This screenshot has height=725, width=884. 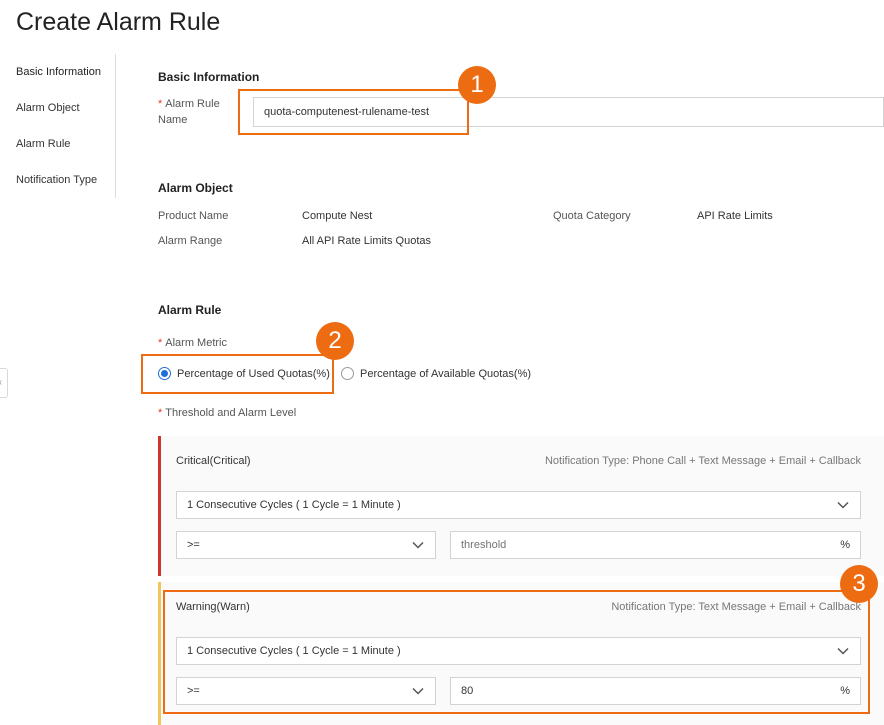 I want to click on warning-threshold-field: %, so click(x=655, y=691).